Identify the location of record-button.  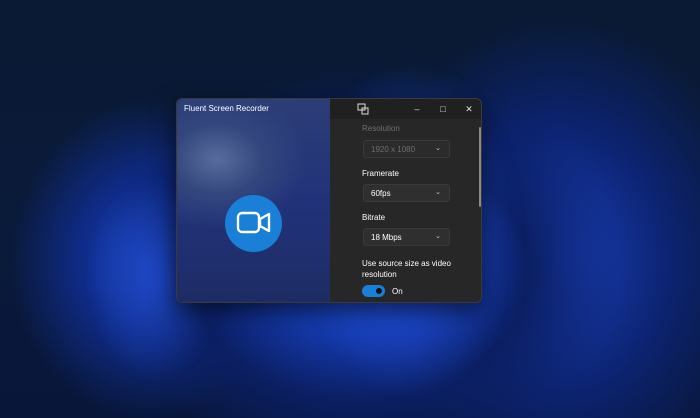
(253, 223).